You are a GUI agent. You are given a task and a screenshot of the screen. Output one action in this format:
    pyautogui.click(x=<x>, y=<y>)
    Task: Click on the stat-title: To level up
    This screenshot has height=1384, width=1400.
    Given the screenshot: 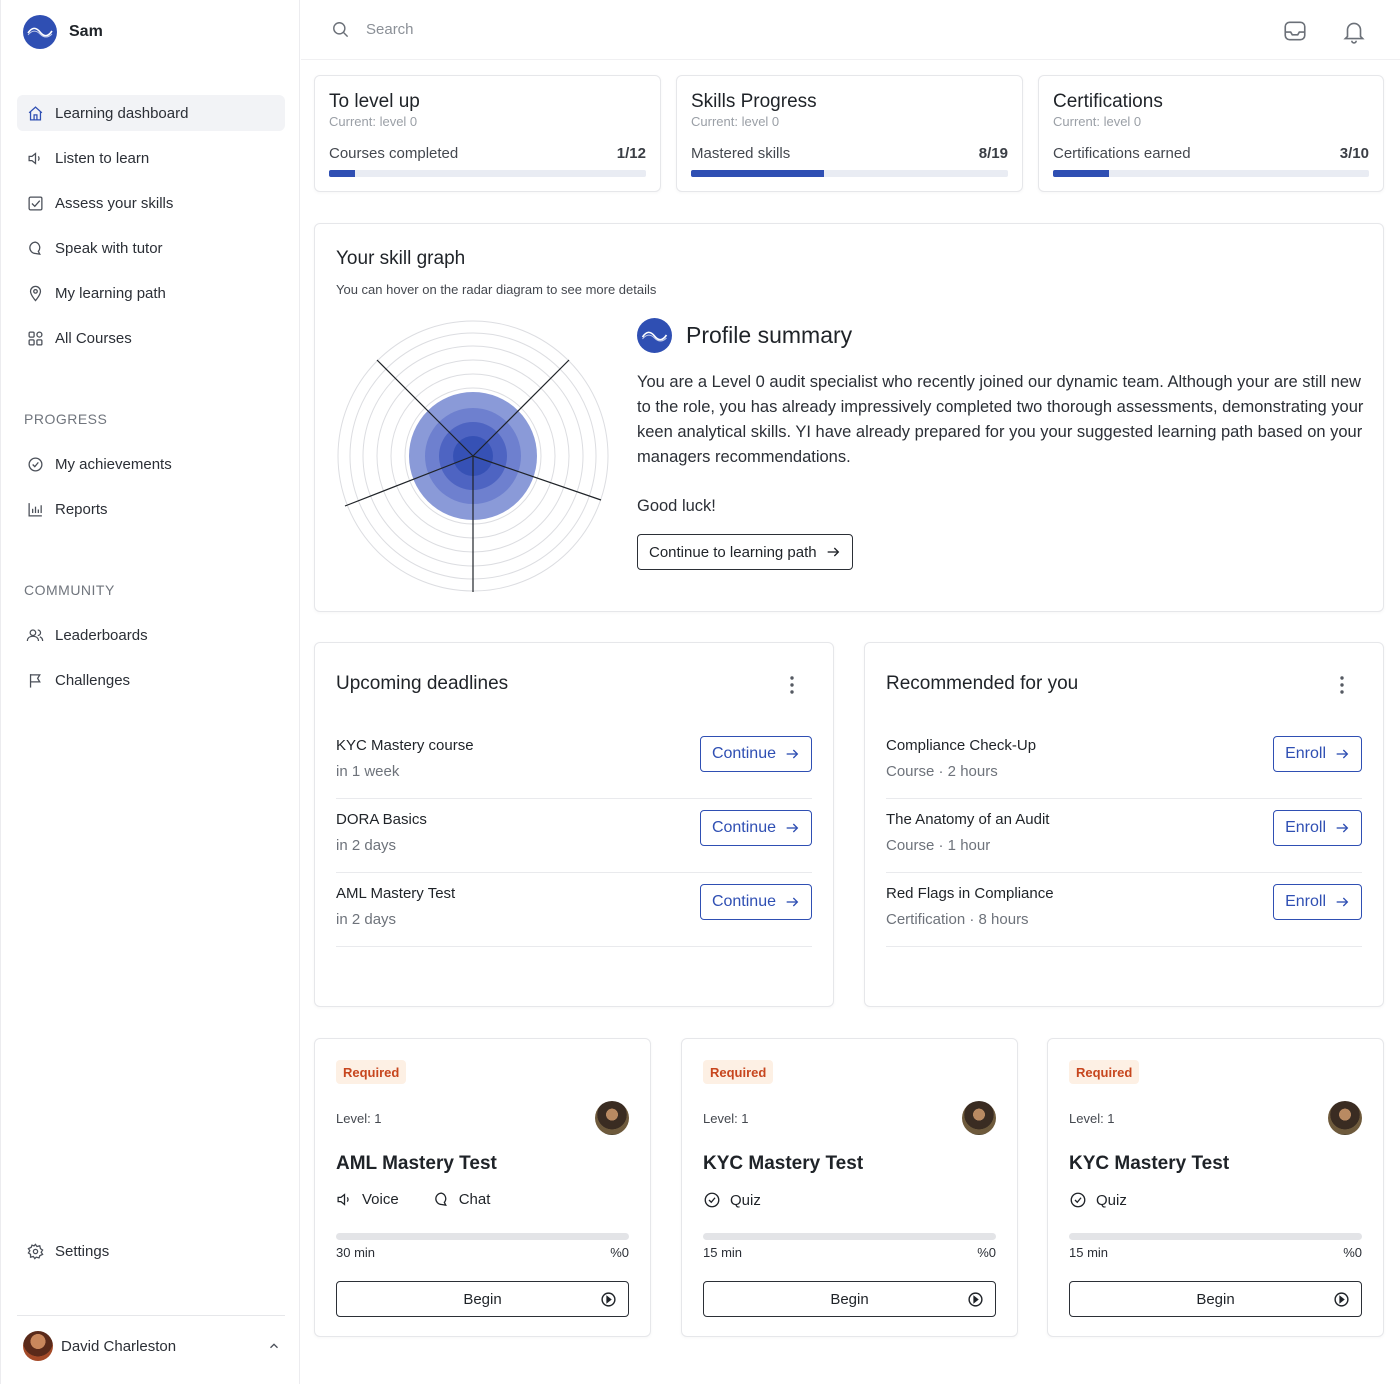 What is the action you would take?
    pyautogui.click(x=374, y=101)
    